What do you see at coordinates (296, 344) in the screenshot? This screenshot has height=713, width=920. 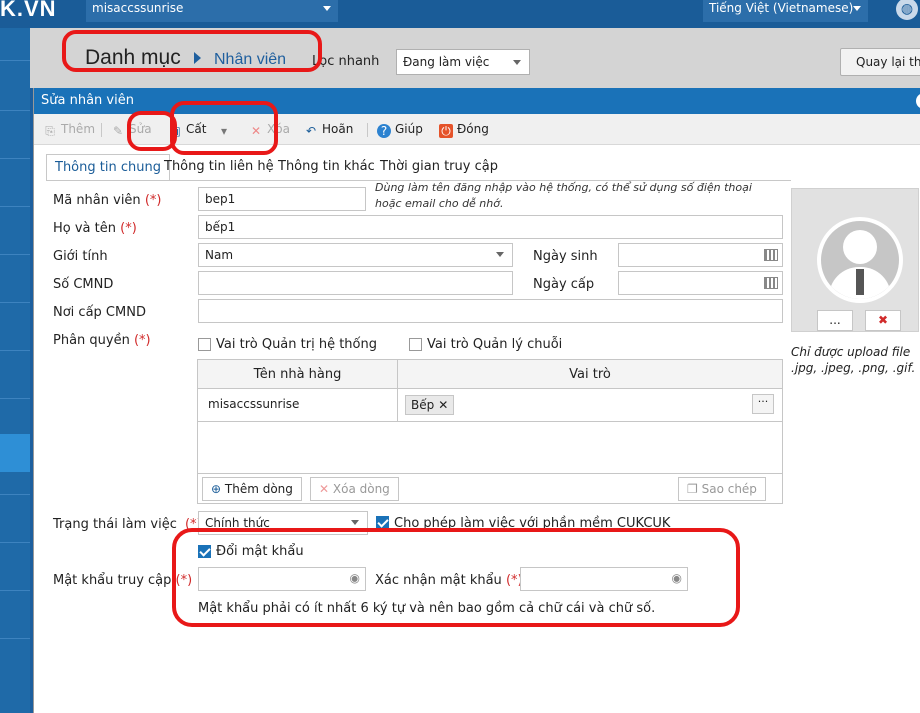 I see `system-admin-role-label: Vai trò Quản trị hệ thống` at bounding box center [296, 344].